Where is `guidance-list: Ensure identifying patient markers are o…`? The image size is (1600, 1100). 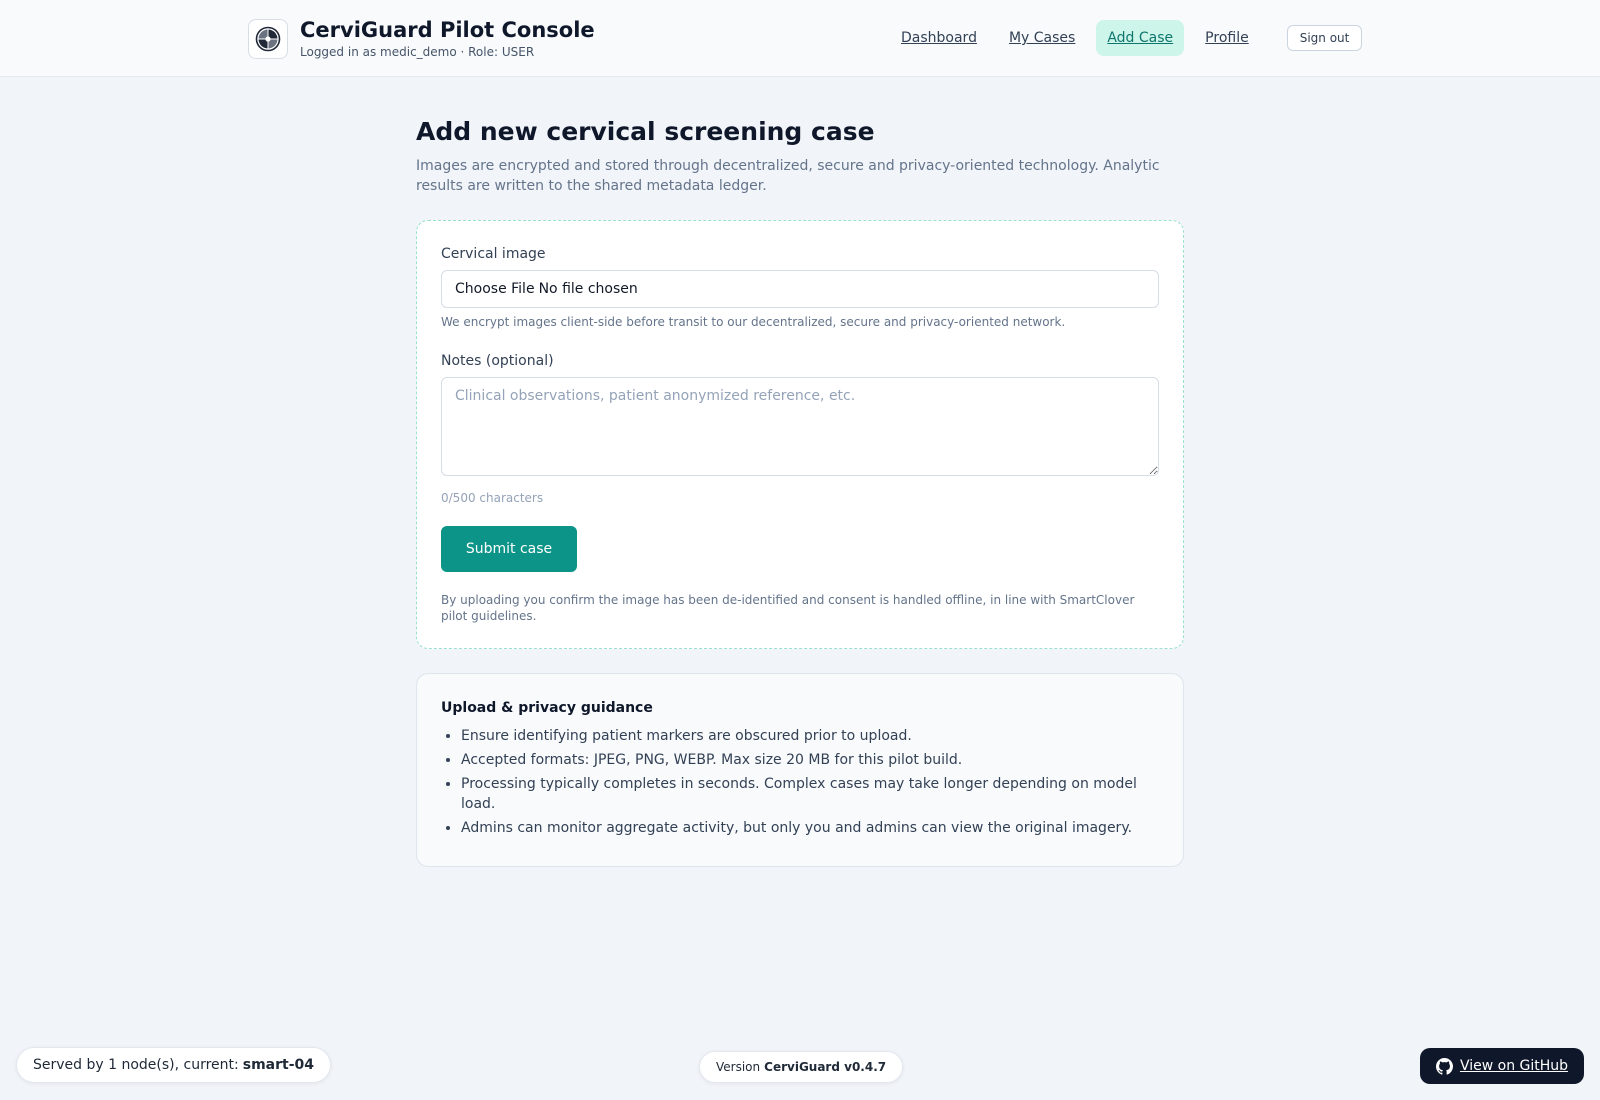 guidance-list: Ensure identifying patient markers are o… is located at coordinates (800, 782).